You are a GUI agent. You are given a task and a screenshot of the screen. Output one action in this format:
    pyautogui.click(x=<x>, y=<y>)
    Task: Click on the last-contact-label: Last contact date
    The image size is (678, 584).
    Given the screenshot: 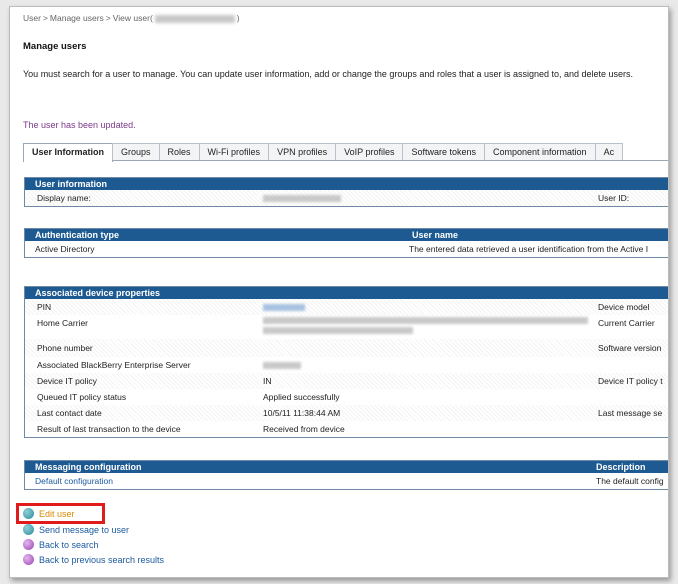 What is the action you would take?
    pyautogui.click(x=69, y=413)
    